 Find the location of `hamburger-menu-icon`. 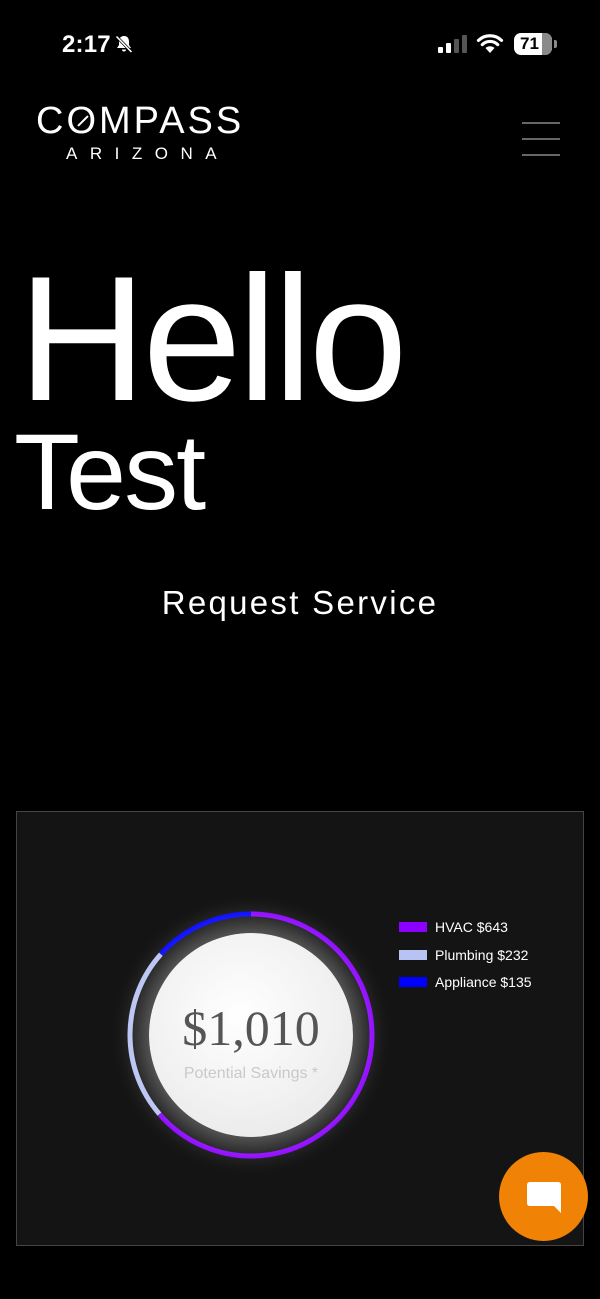

hamburger-menu-icon is located at coordinates (541, 139).